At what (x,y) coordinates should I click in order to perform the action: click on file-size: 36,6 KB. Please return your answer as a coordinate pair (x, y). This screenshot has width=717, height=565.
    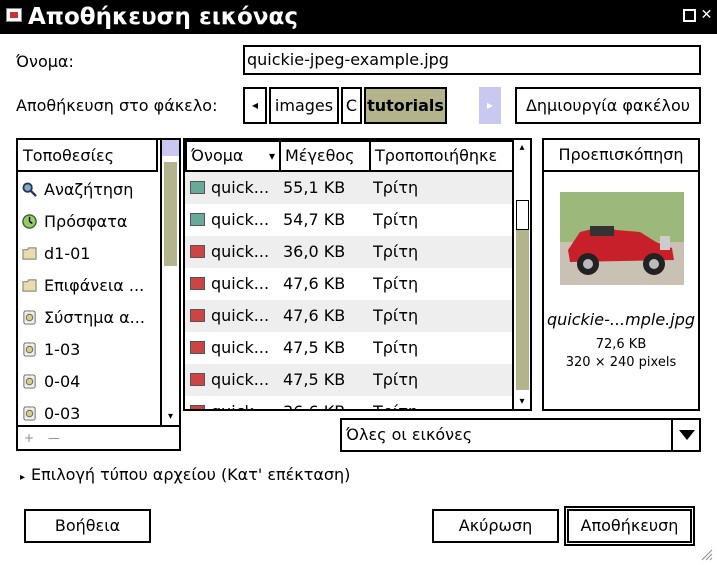
    Looking at the image, I should click on (327, 402).